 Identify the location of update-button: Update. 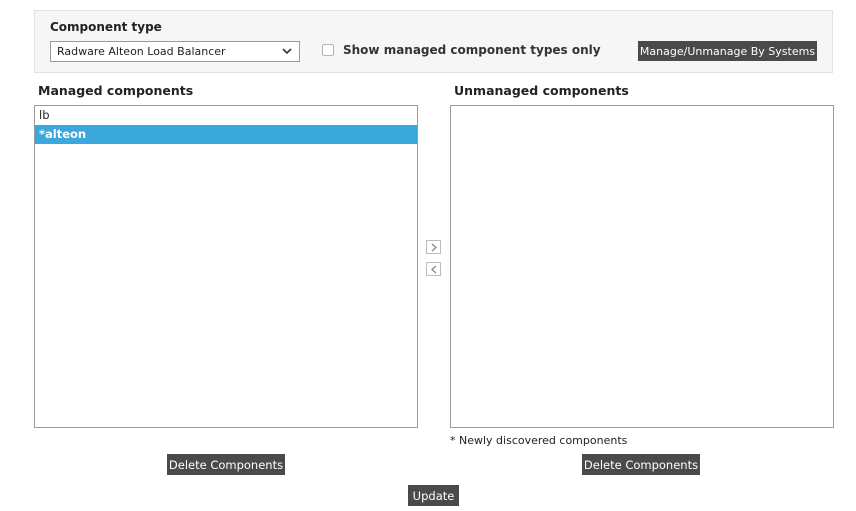
(433, 495).